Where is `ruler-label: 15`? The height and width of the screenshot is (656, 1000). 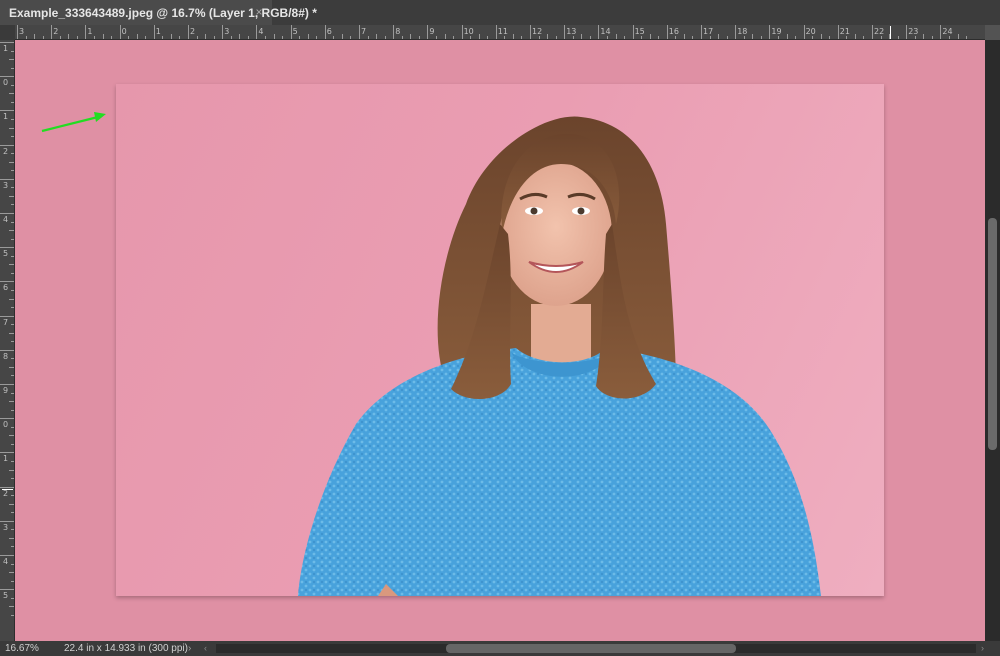 ruler-label: 15 is located at coordinates (639, 31).